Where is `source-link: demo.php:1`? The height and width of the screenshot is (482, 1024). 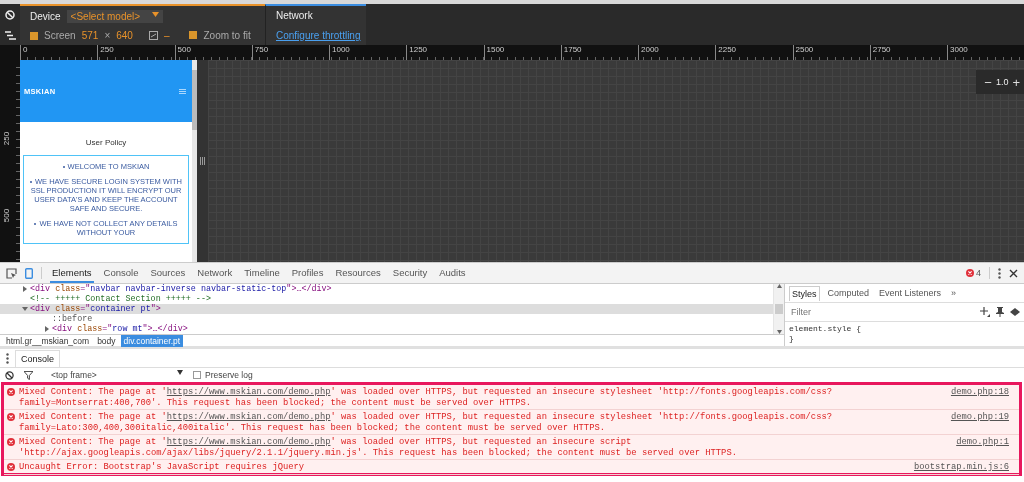
source-link: demo.php:1 is located at coordinates (968, 447).